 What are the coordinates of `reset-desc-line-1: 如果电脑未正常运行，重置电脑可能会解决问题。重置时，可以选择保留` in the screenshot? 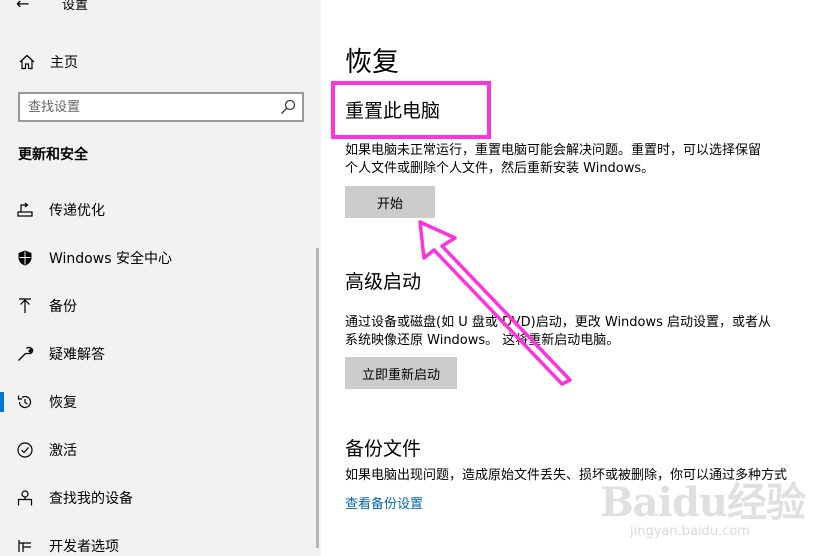 It's located at (553, 150).